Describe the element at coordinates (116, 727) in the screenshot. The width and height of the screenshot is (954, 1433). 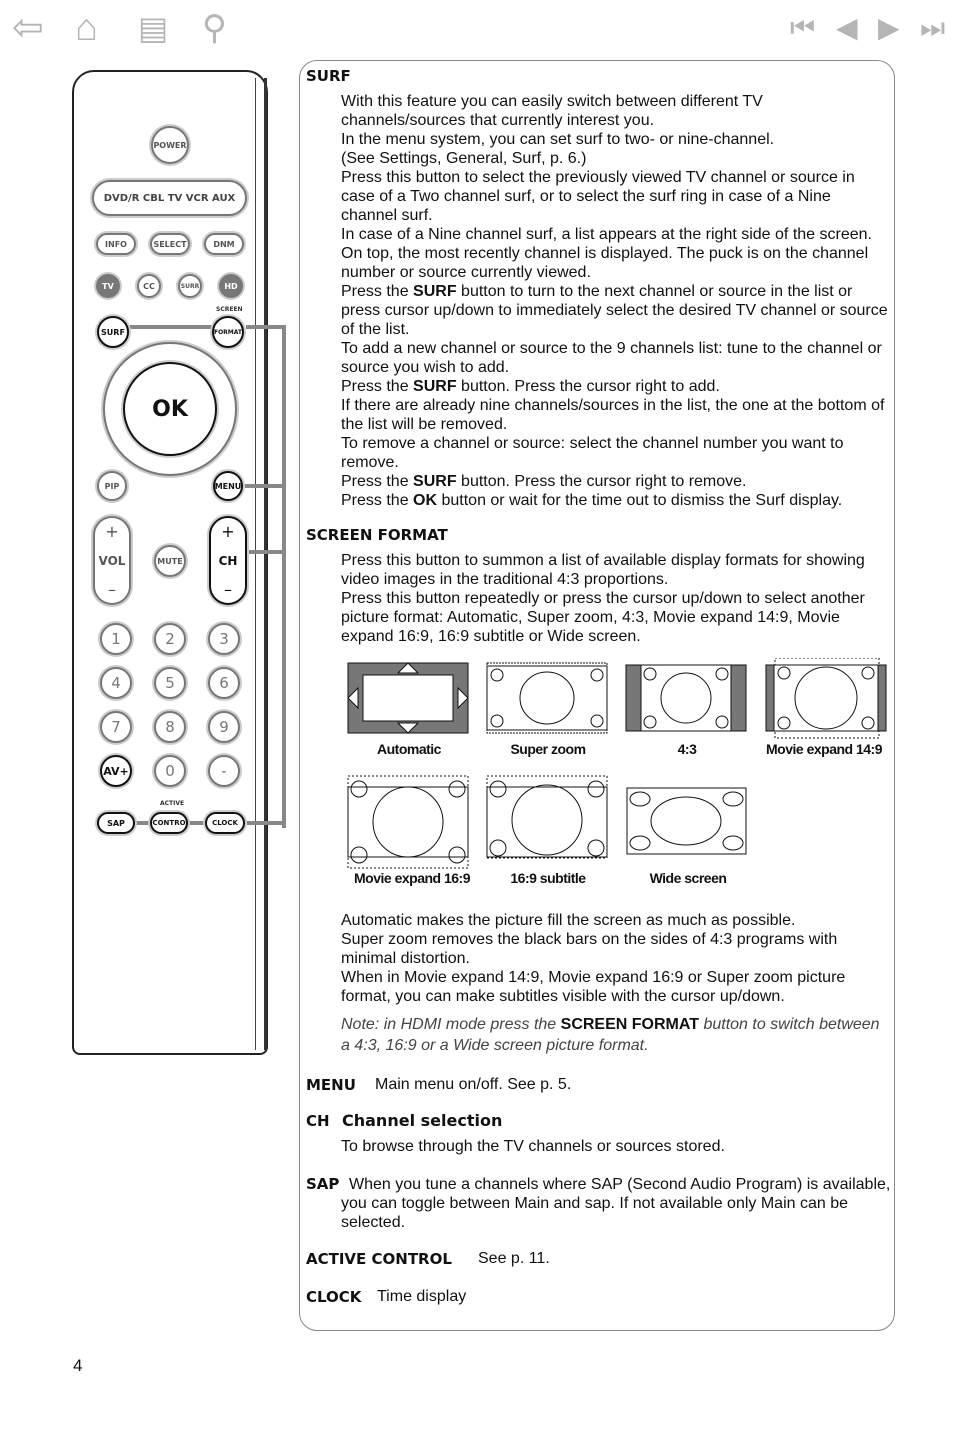
I see `digit-7-button: 7` at that location.